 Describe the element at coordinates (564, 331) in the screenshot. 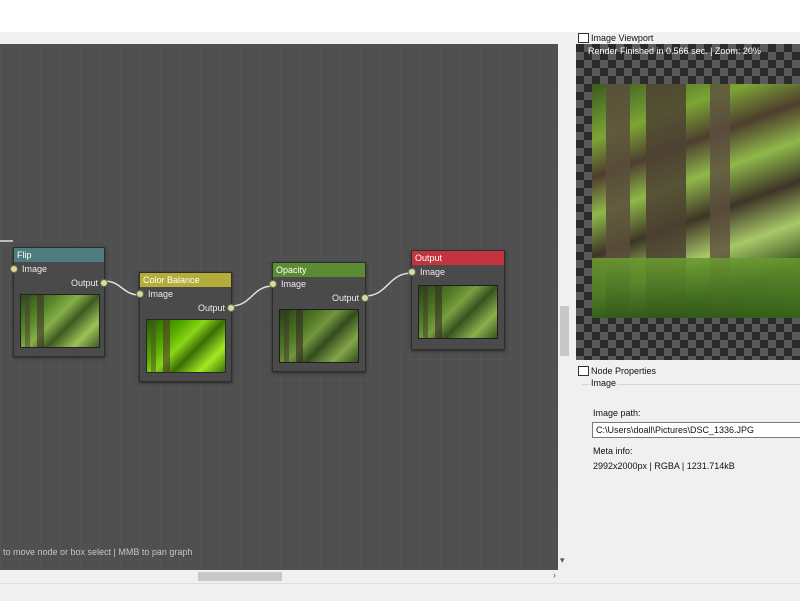

I see `vertical-scroll-thumb` at that location.